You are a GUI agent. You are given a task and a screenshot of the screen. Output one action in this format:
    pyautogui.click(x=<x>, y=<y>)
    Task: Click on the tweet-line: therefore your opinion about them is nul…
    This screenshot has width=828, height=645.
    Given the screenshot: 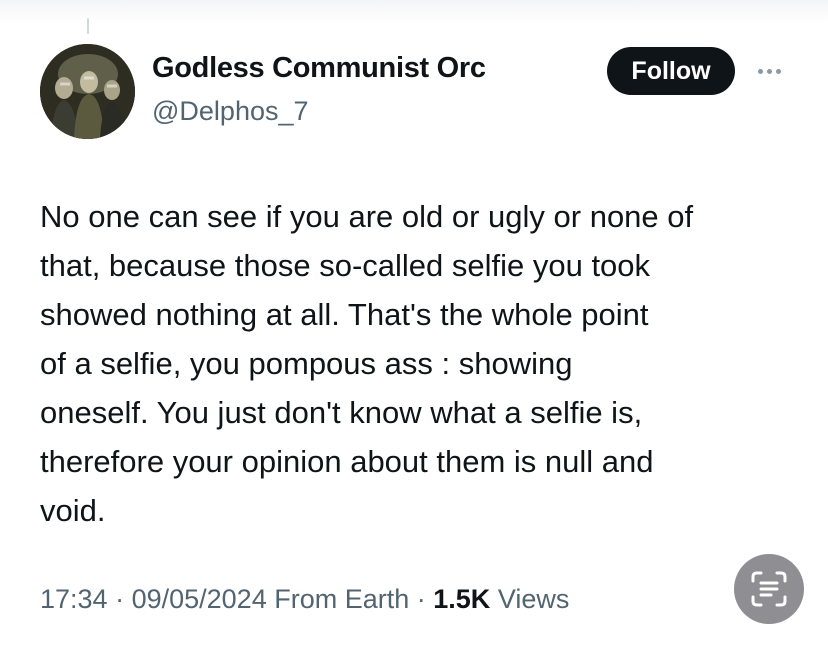 What is the action you would take?
    pyautogui.click(x=347, y=461)
    